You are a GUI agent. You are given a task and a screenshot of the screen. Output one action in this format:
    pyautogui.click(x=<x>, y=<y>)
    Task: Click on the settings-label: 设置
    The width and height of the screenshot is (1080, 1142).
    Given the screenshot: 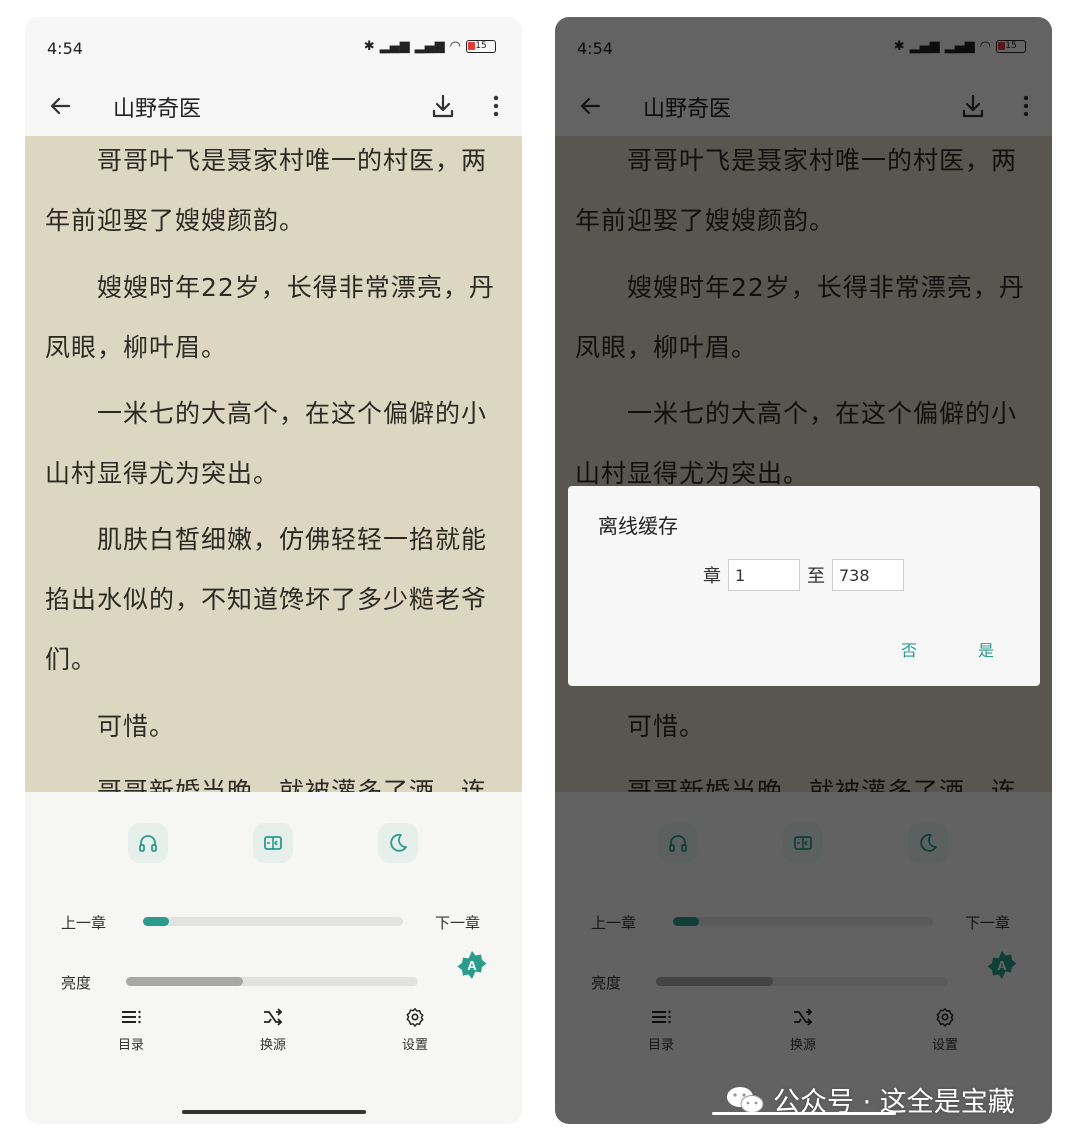 What is the action you would take?
    pyautogui.click(x=414, y=1045)
    